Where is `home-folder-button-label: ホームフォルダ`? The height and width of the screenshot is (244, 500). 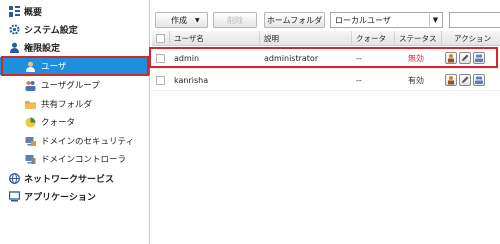
home-folder-button-label: ホームフォルダ is located at coordinates (294, 20).